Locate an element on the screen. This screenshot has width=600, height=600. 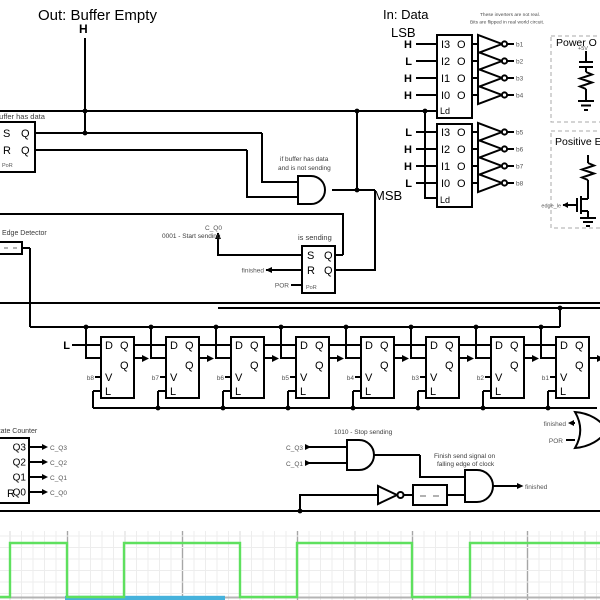
scope-grid is located at coordinates (300, 565).